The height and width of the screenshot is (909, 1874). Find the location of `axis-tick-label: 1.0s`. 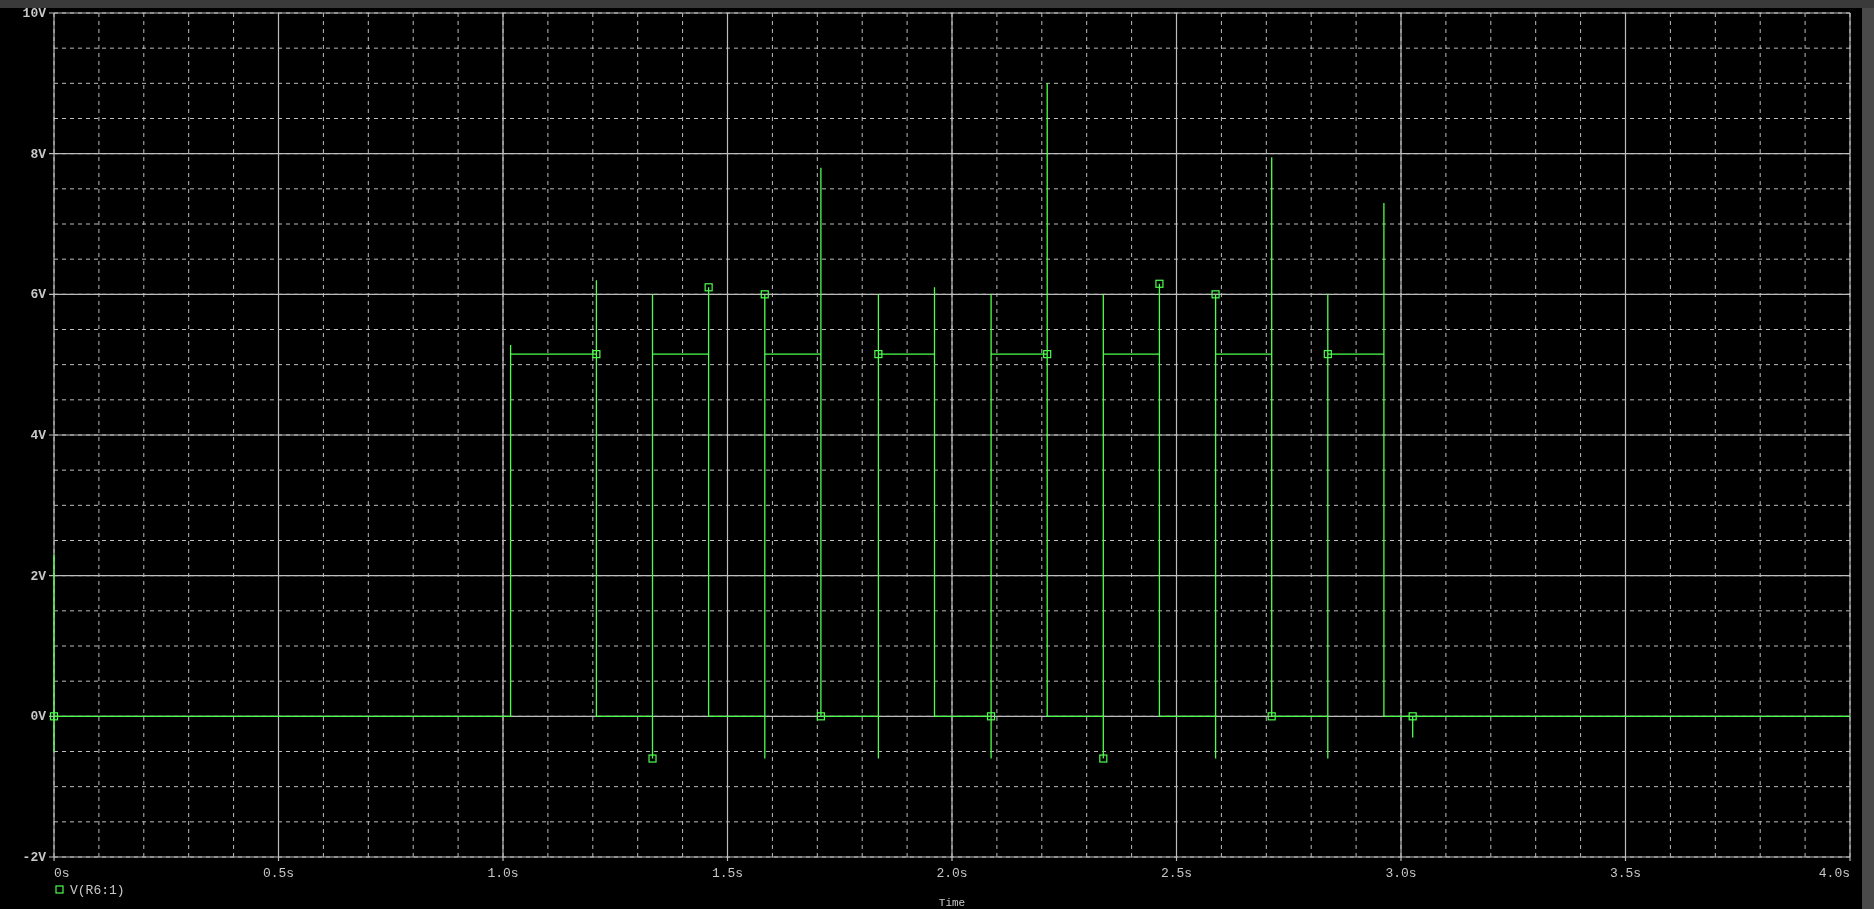

axis-tick-label: 1.0s is located at coordinates (503, 873).